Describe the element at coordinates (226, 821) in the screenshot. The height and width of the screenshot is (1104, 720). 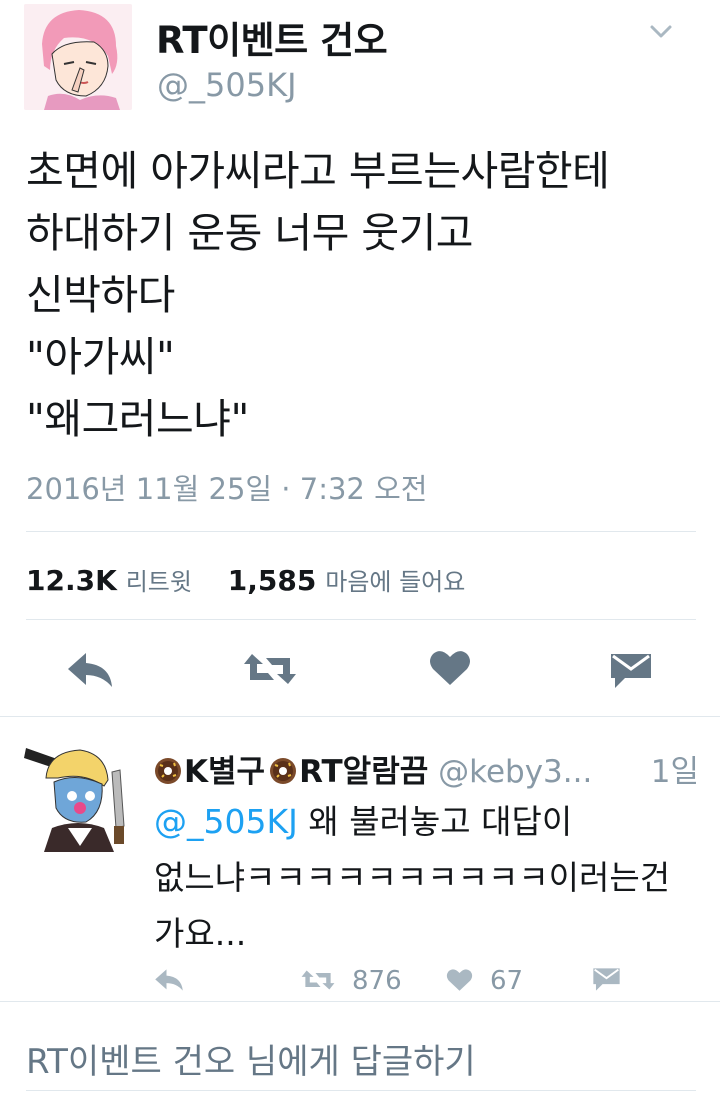
I see `reply-mention-link: @_505KJ` at that location.